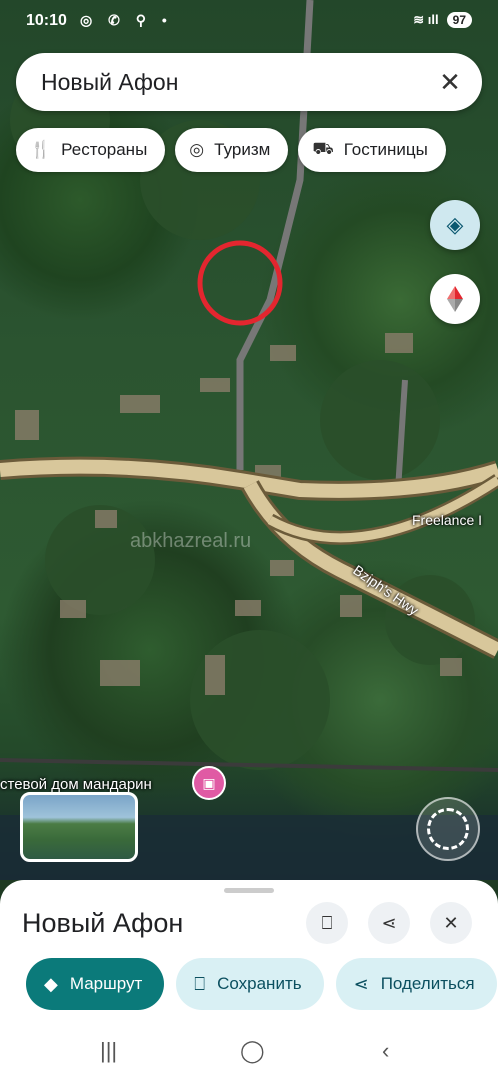 The height and width of the screenshot is (1080, 498). I want to click on status-bar: 10:10 ◎ ✆ ⚲ • ≋ ıll 97, so click(249, 22).